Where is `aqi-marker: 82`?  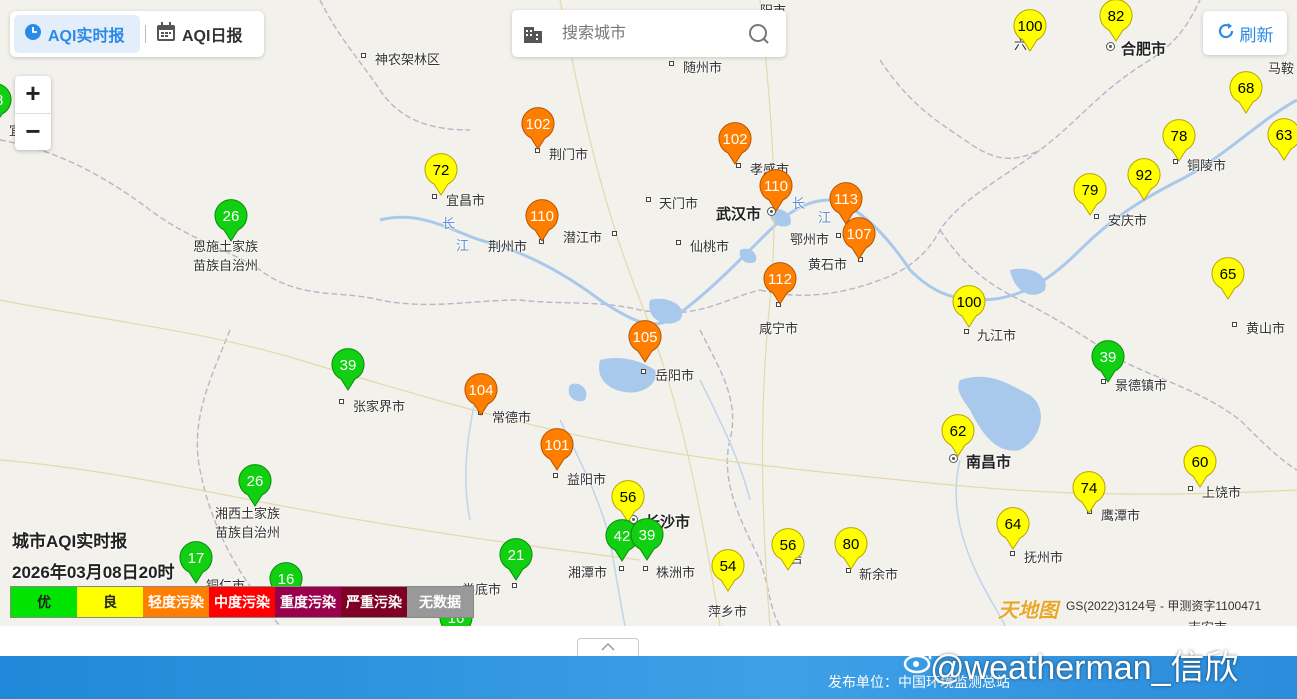
aqi-marker: 82 is located at coordinates (1116, 21).